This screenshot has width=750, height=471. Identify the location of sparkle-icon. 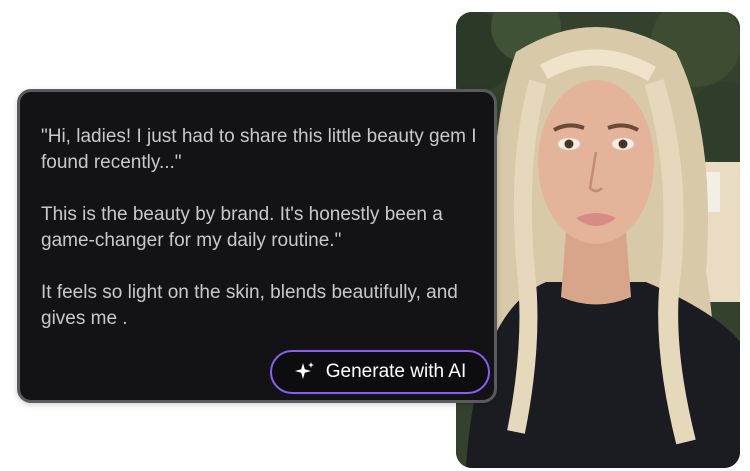
(305, 372).